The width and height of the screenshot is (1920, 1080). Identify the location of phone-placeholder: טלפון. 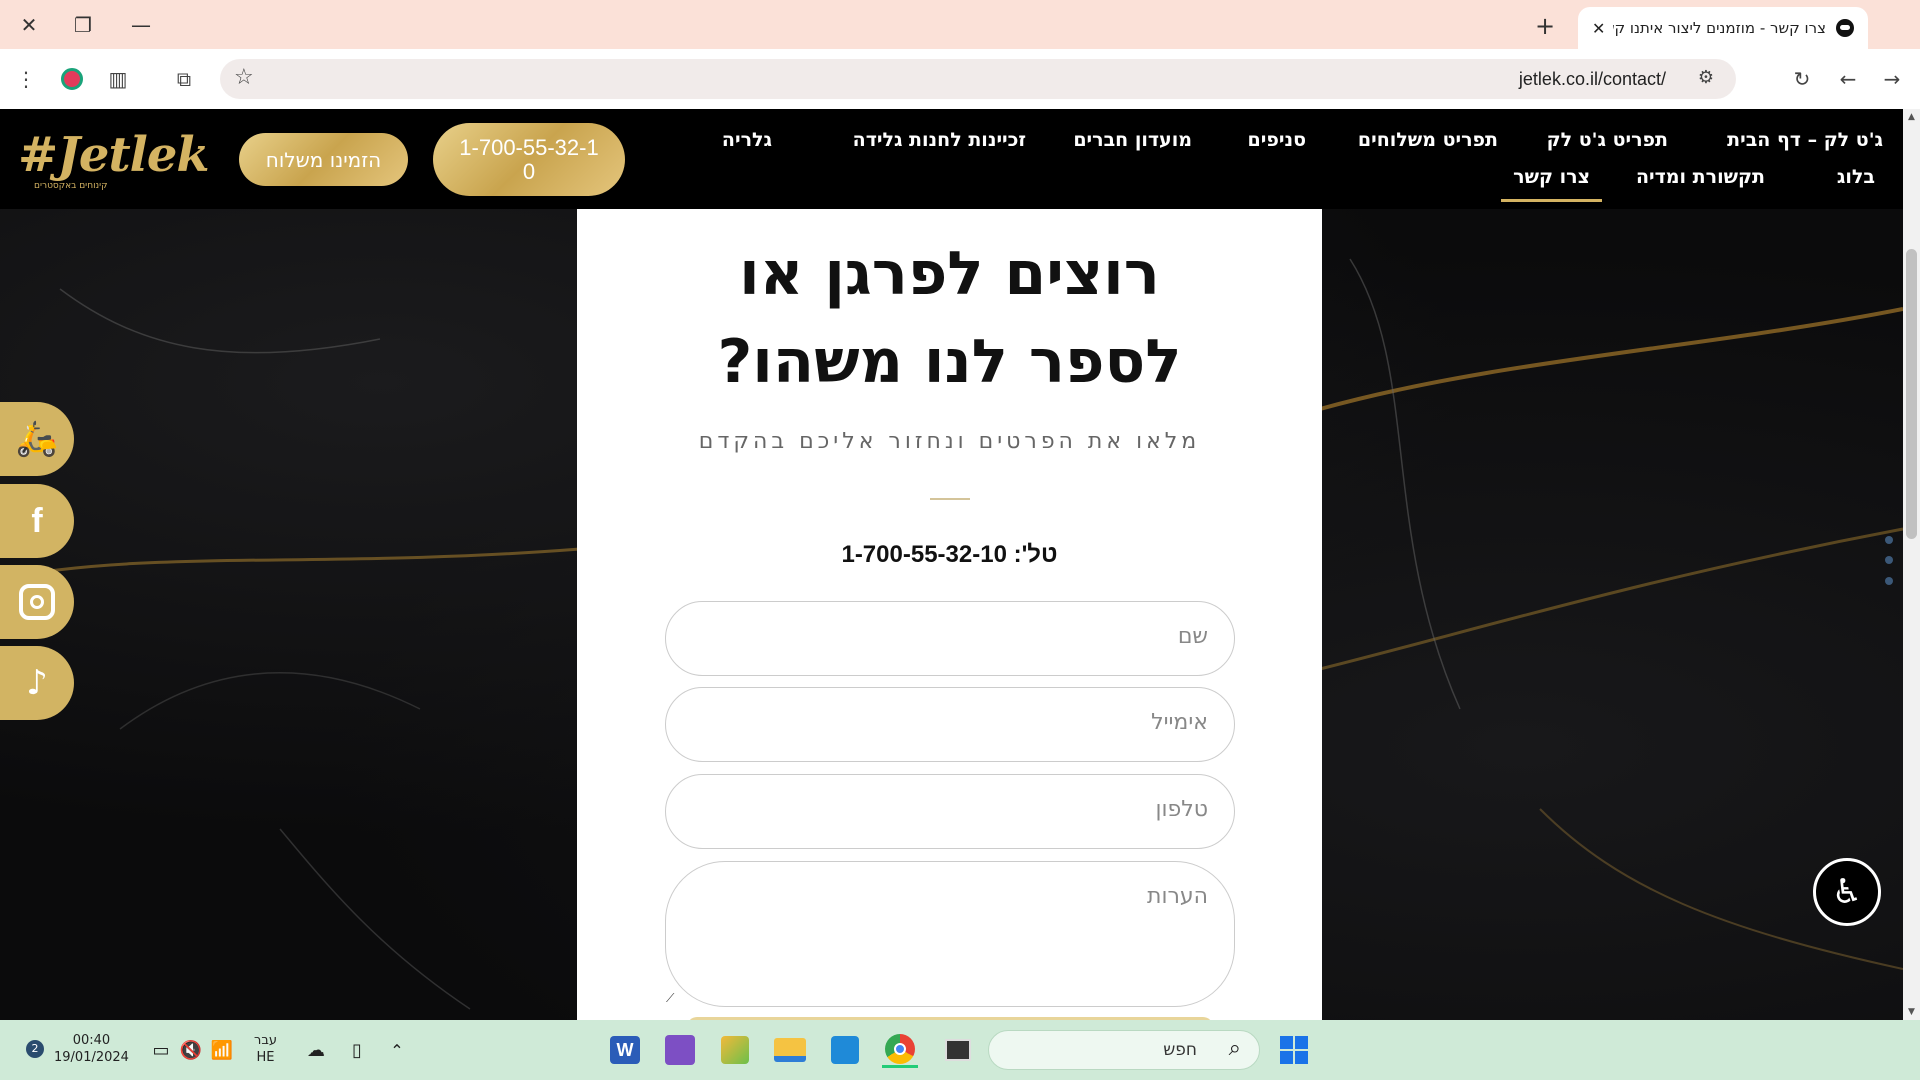
(1182, 809).